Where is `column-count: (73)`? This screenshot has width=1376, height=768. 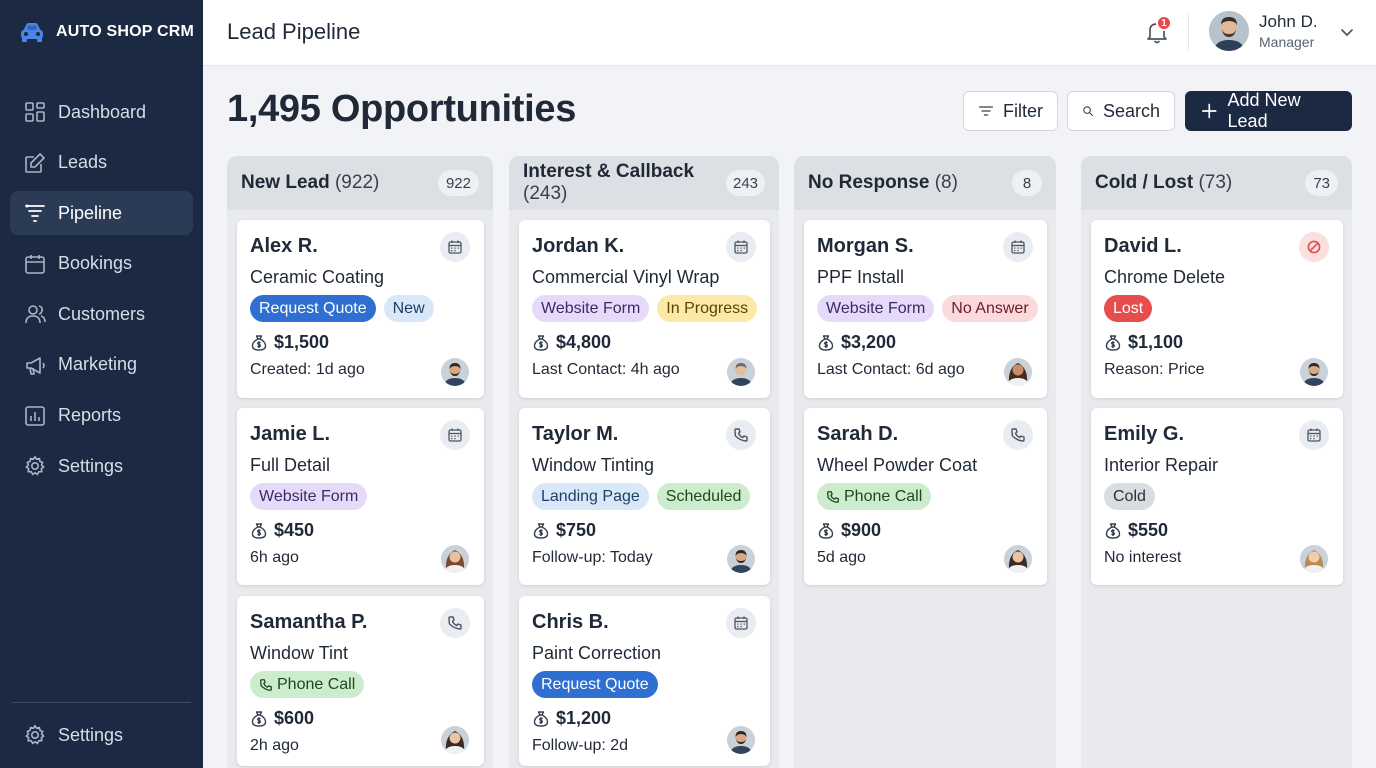 column-count: (73) is located at coordinates (1215, 182).